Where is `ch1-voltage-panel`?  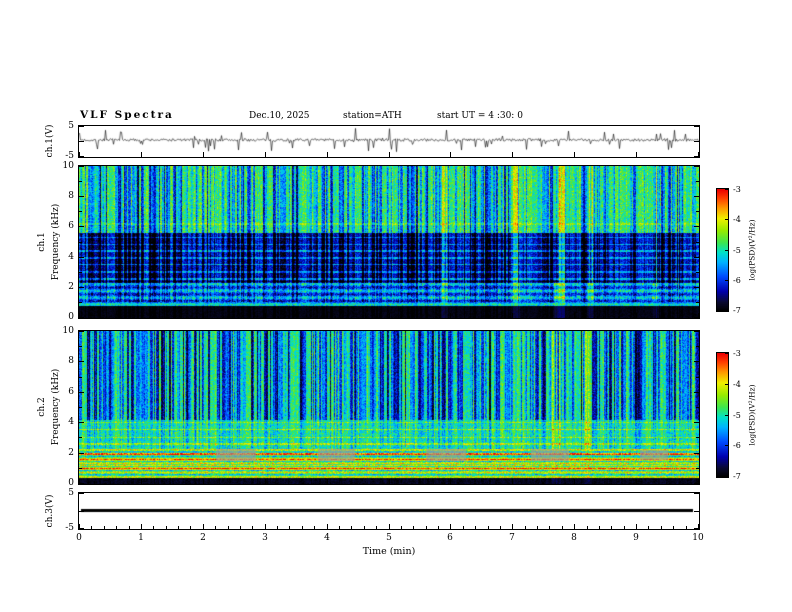 ch1-voltage-panel is located at coordinates (389, 141).